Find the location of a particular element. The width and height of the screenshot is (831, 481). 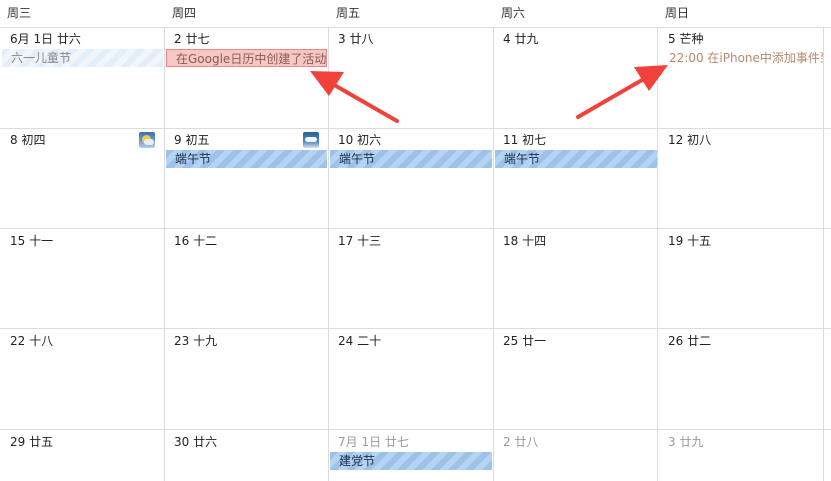

day-cell-jun-3: 3 廿八 is located at coordinates (355, 39).